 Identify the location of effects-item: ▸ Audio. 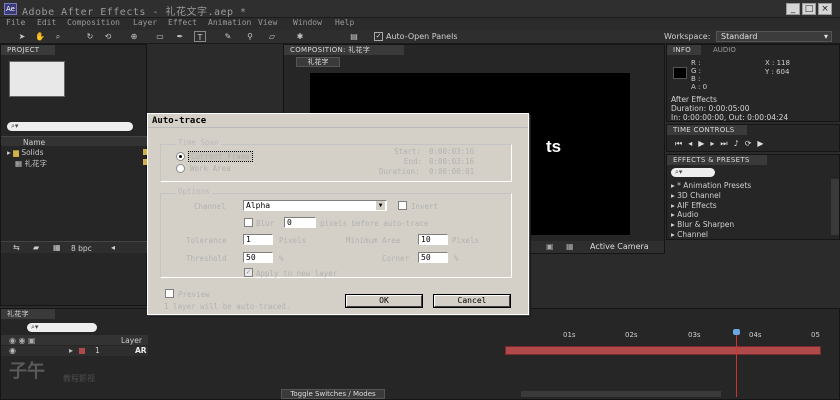
(711, 215).